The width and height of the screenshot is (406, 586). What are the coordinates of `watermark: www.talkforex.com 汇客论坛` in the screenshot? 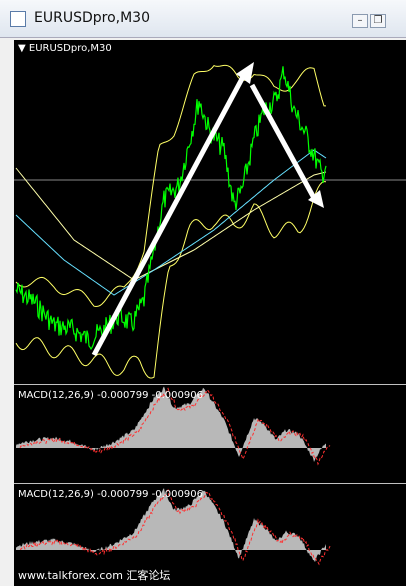 It's located at (94, 575).